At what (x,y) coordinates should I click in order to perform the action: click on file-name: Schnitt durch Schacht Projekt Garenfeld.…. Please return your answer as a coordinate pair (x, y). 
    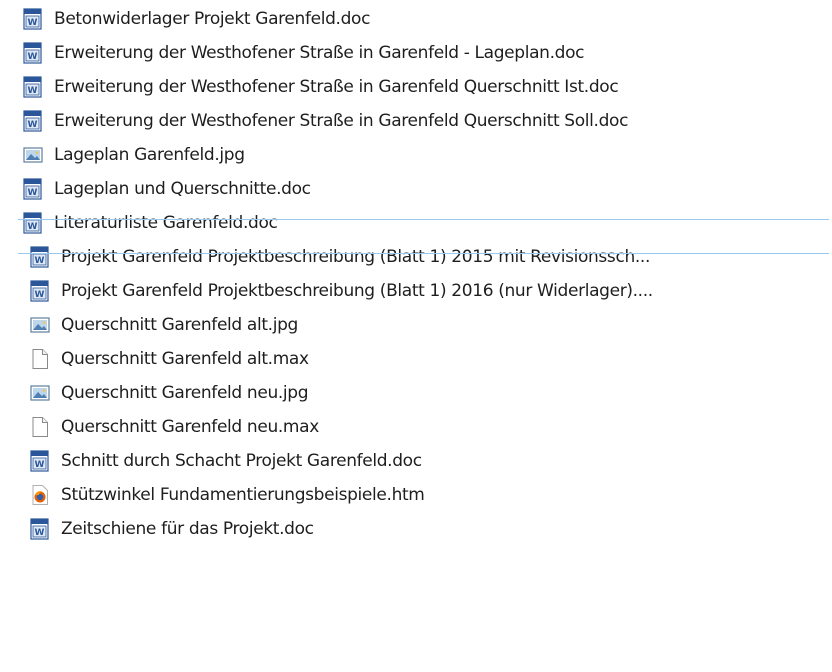
    Looking at the image, I should click on (241, 461).